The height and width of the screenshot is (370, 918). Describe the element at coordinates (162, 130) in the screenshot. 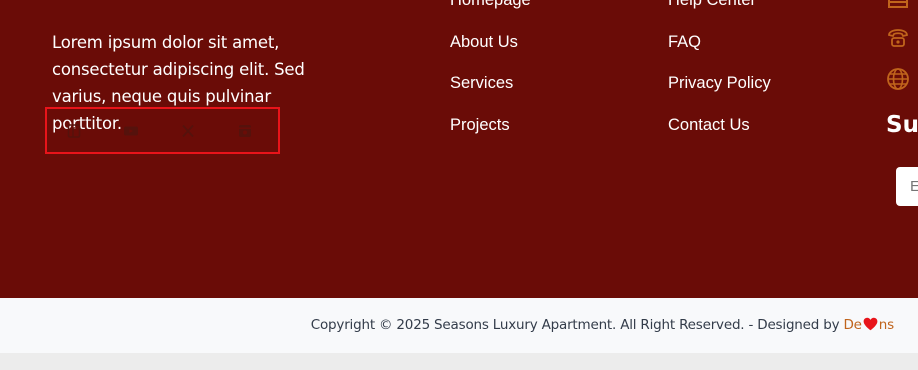

I see `social-links` at that location.